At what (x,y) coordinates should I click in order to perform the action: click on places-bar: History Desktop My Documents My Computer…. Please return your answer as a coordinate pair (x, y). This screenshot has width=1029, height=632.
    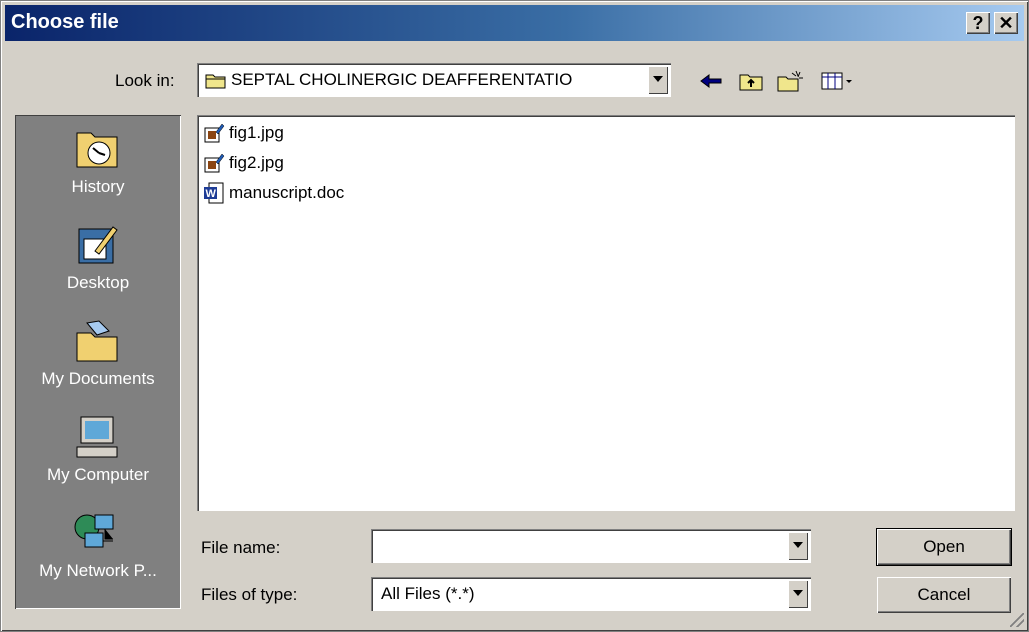
    Looking at the image, I should click on (98, 362).